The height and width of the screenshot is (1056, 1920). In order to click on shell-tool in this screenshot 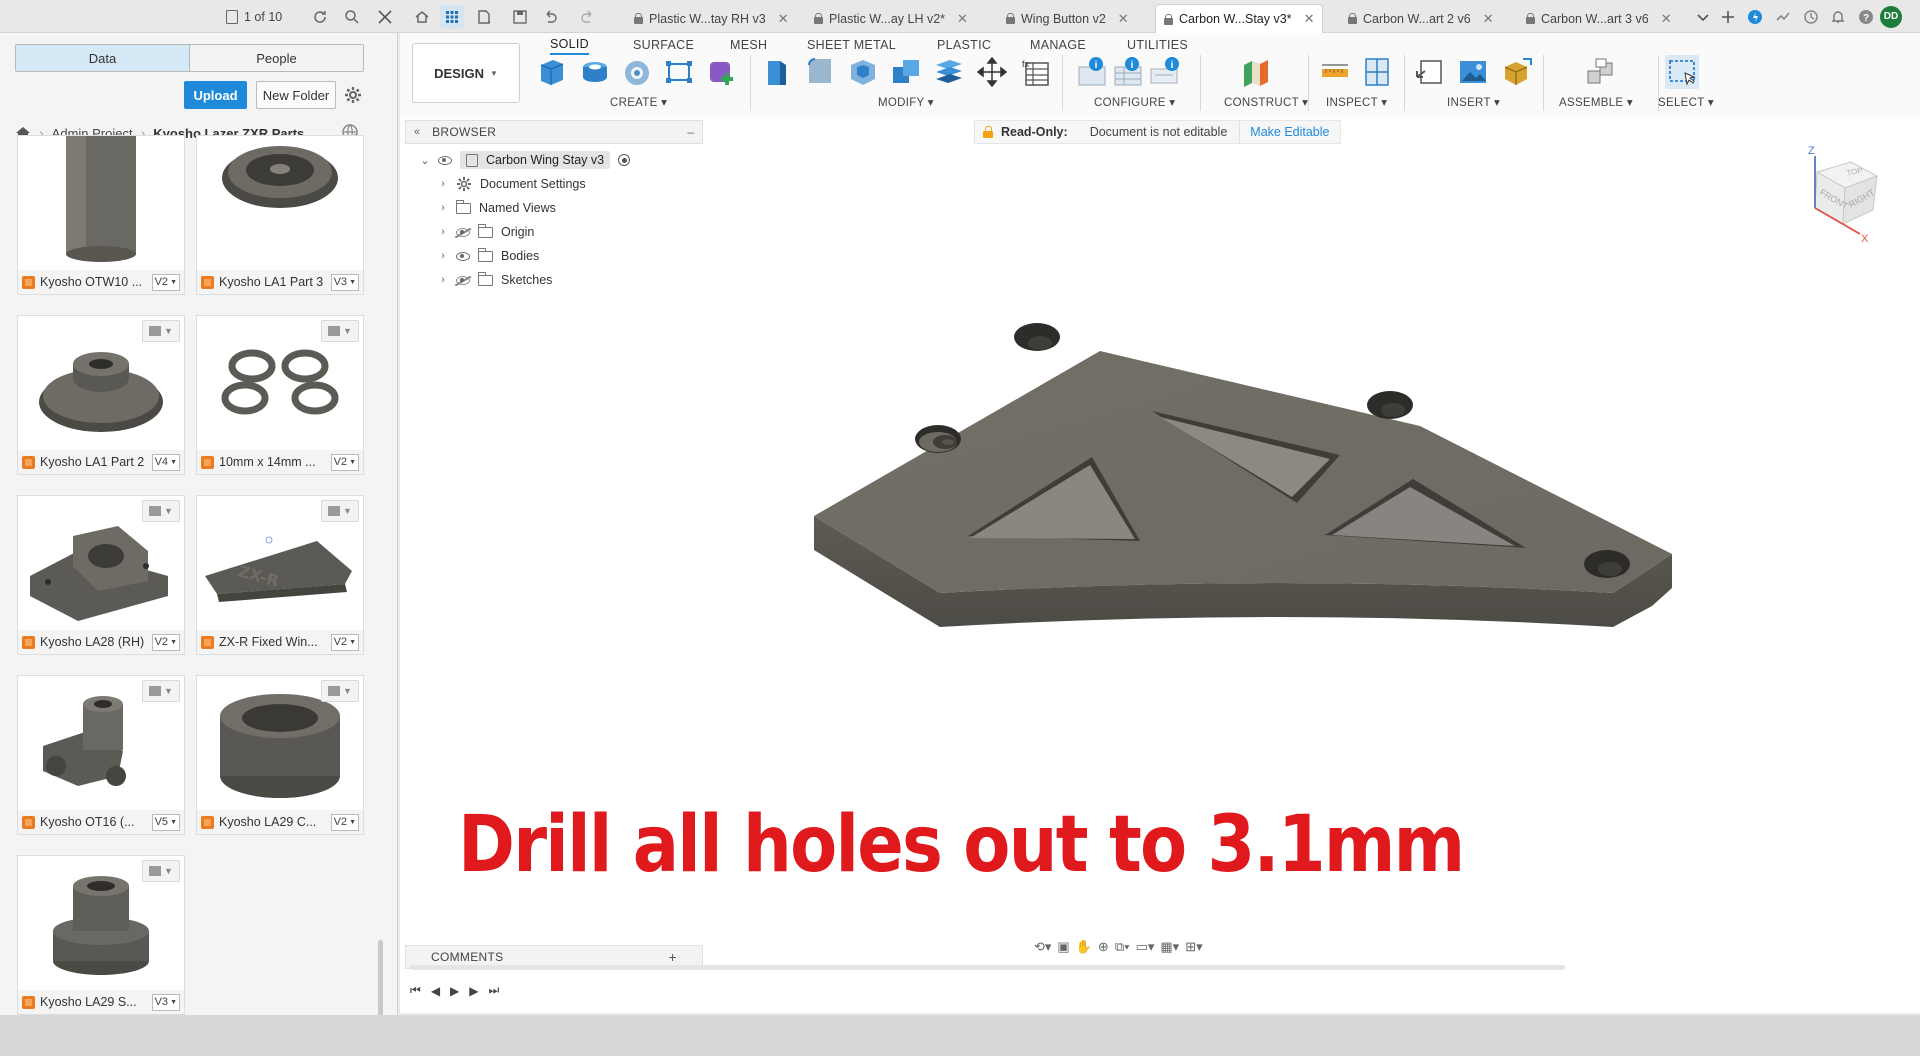, I will do `click(863, 72)`.